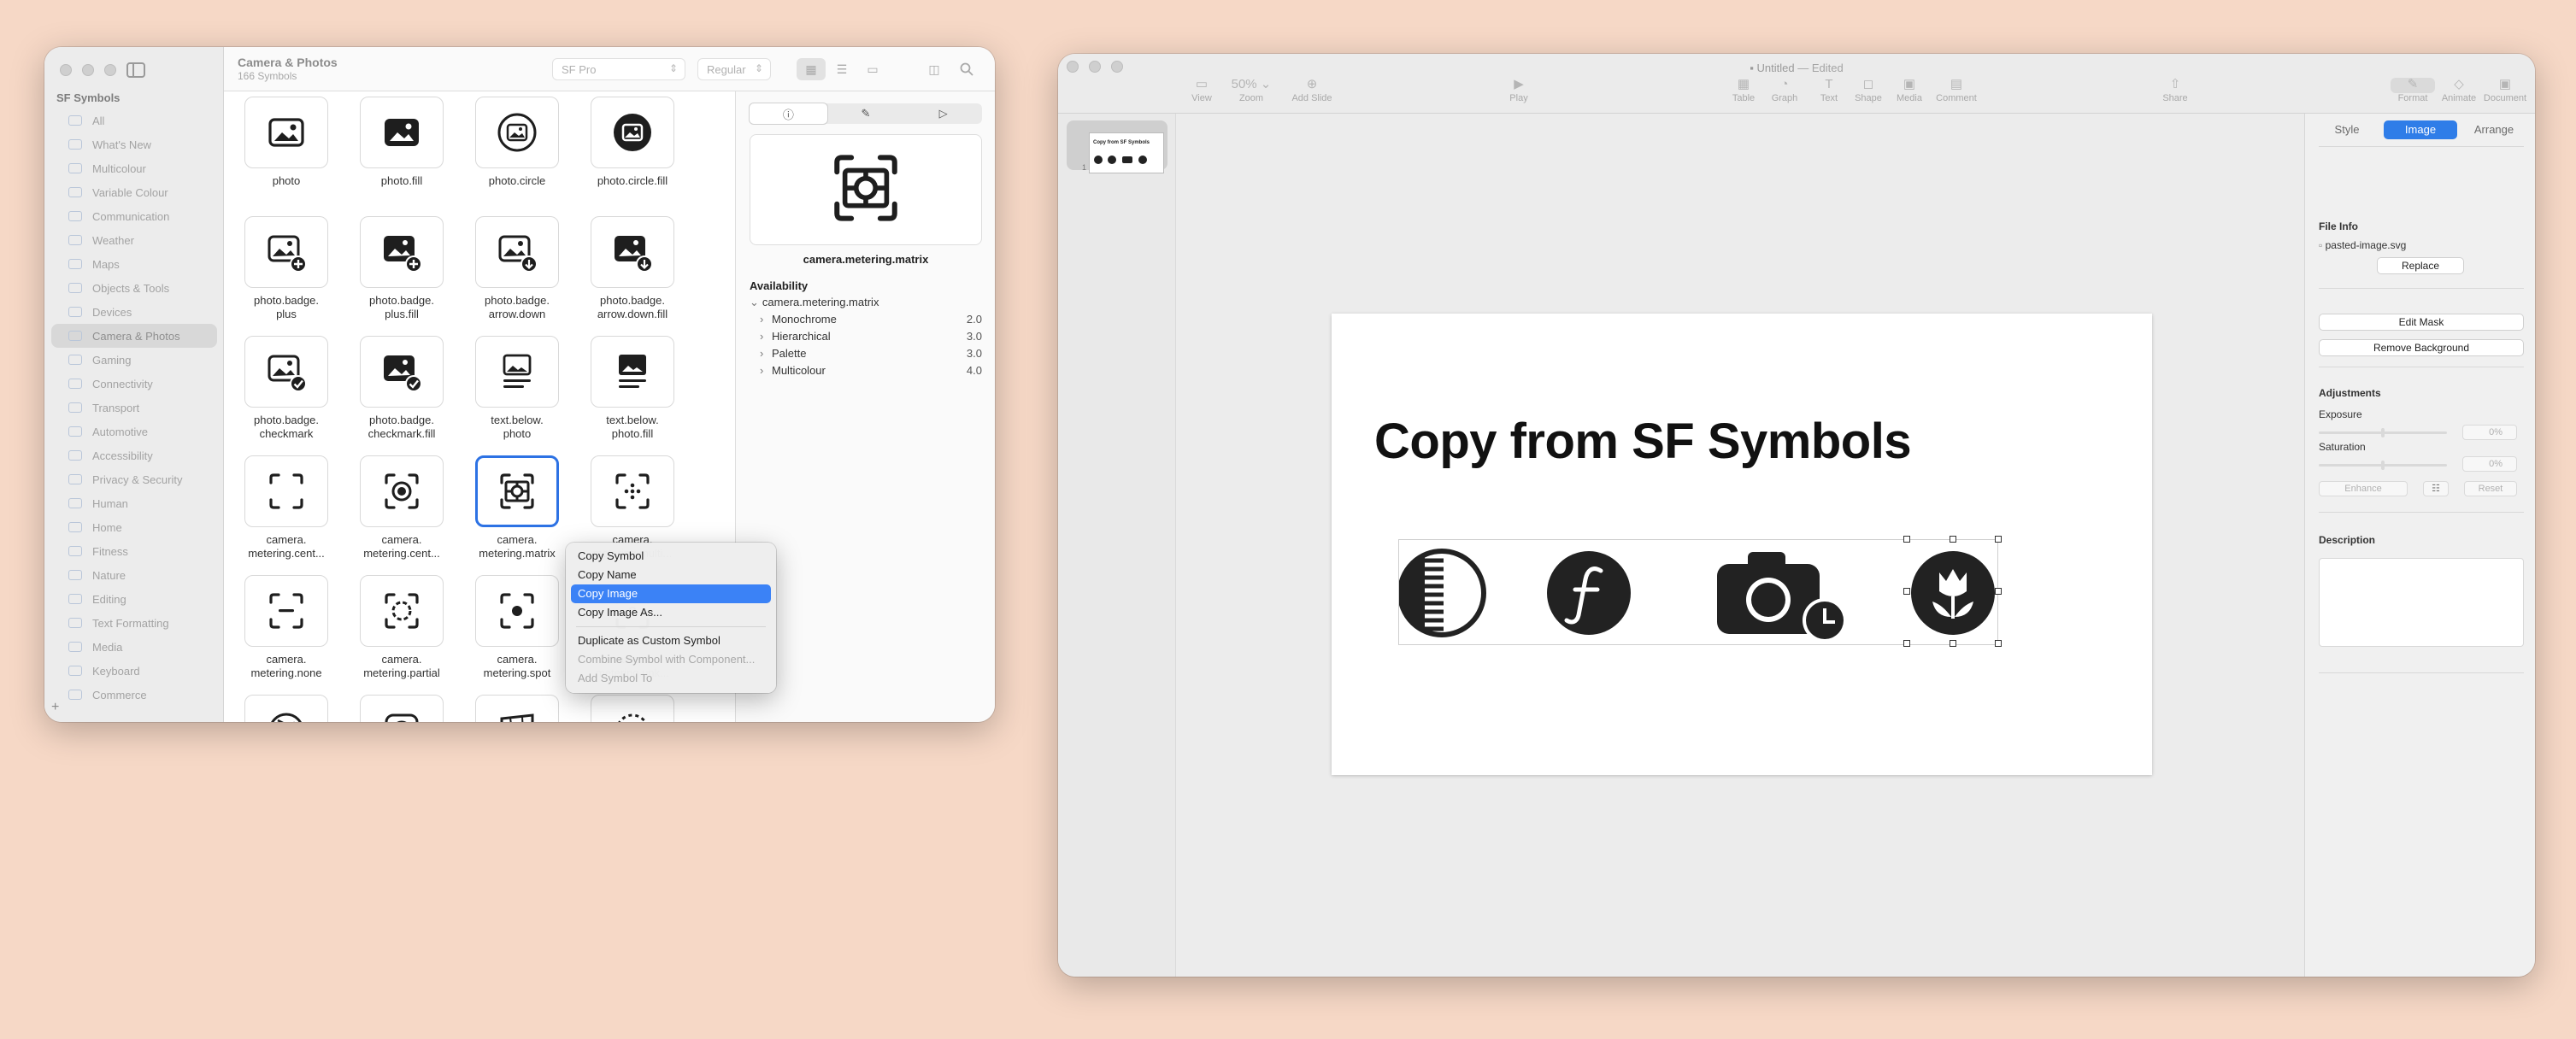 This screenshot has width=2576, height=1039. What do you see at coordinates (2420, 129) in the screenshot?
I see `inspector-tab: Image` at bounding box center [2420, 129].